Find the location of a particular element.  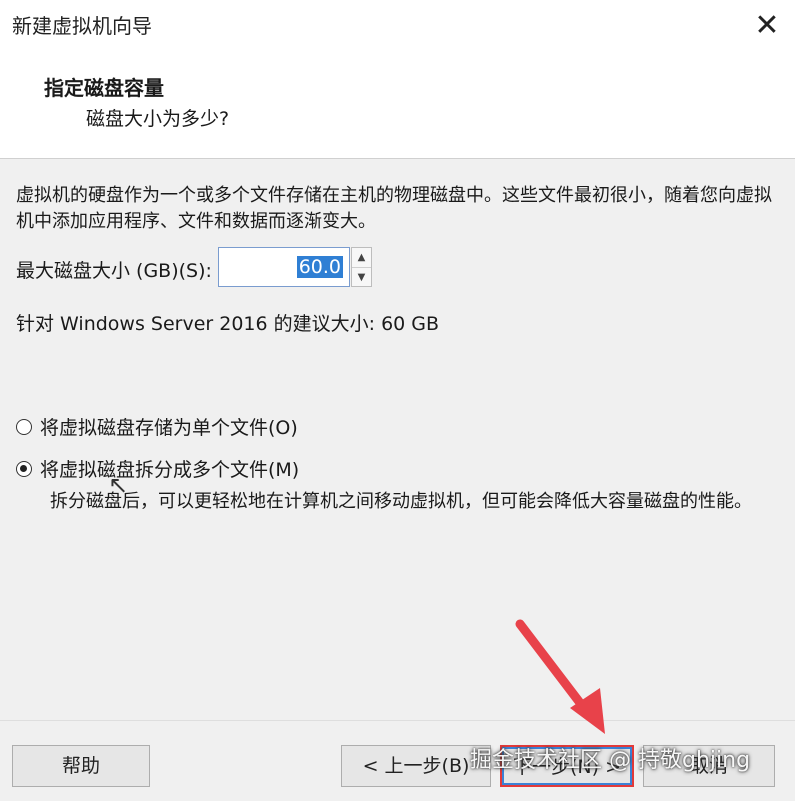

radio-split-files: 将虚拟磁盘拆分成多个文件(M) is located at coordinates (157, 468).